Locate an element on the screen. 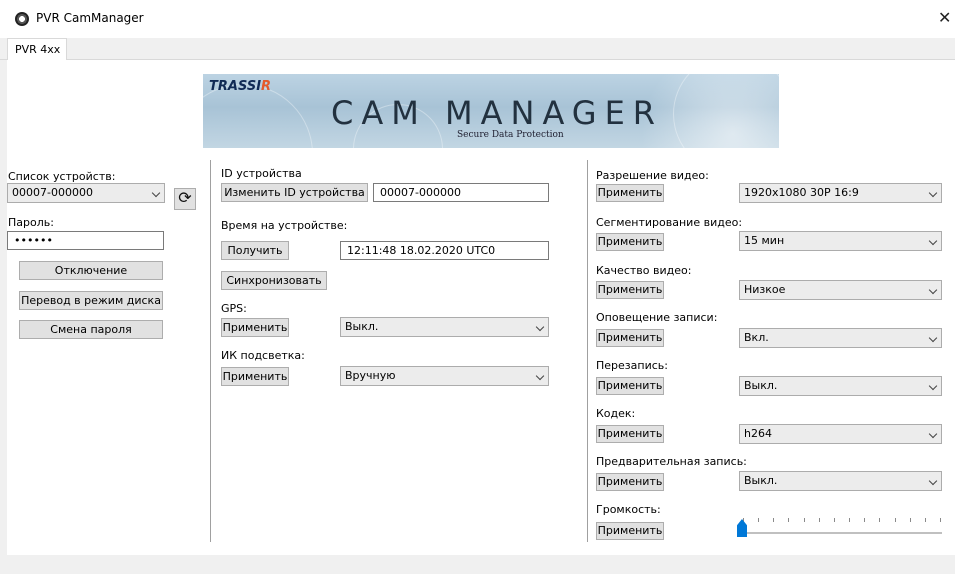  disk-mode-button: Перевод в режим диска is located at coordinates (91, 300).